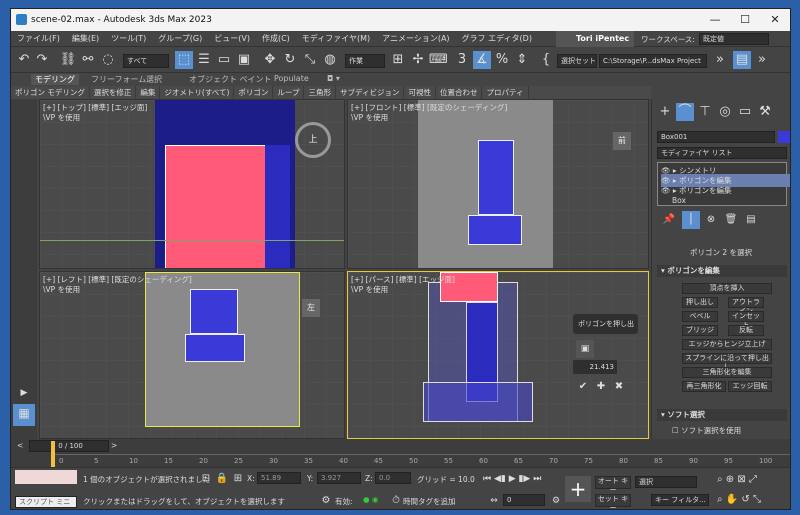 This screenshot has width=800, height=515. I want to click on display-tab-icon: ▭, so click(745, 112).